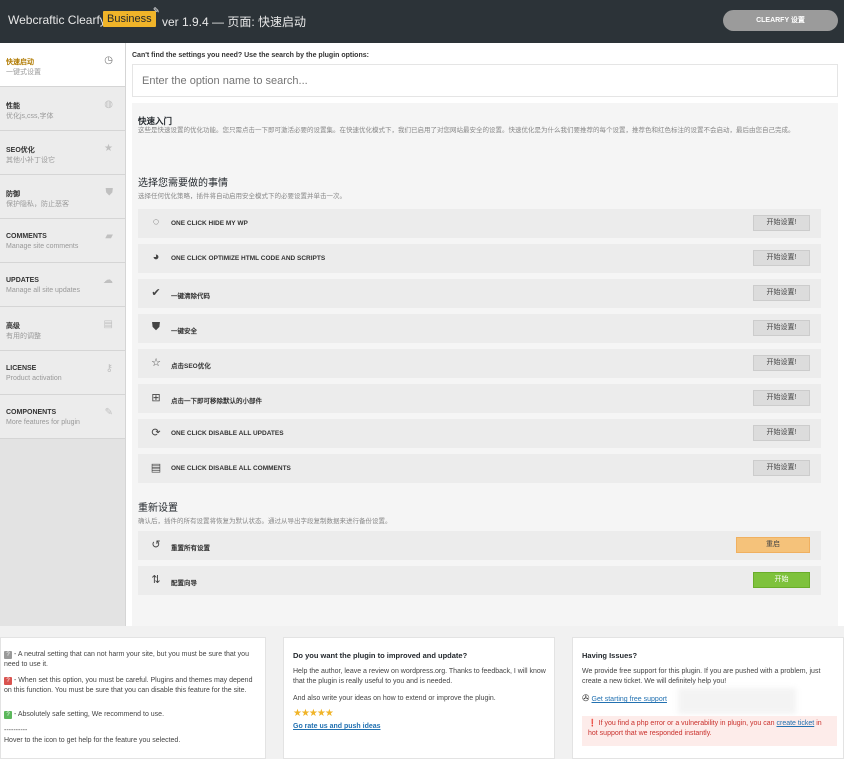  I want to click on eye-slash-icon: ◌, so click(156, 222).